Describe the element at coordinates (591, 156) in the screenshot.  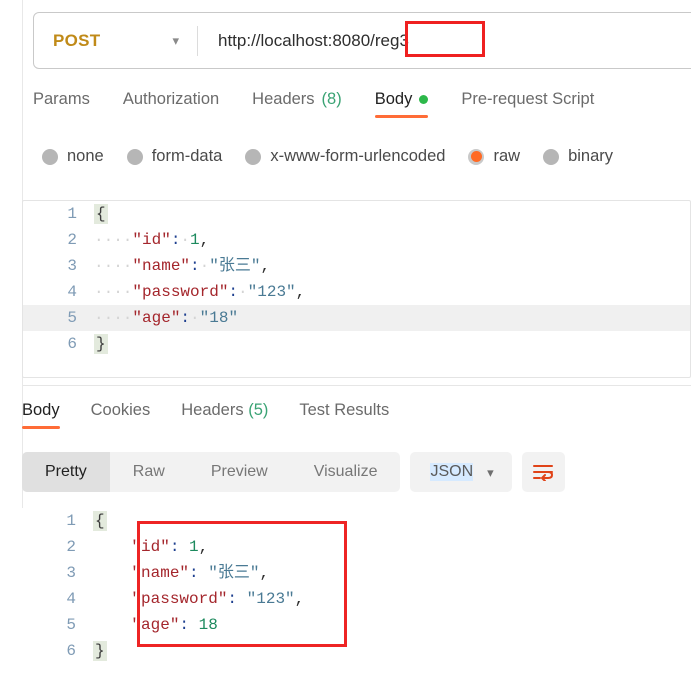
I see `radio-binary-label: binary` at that location.